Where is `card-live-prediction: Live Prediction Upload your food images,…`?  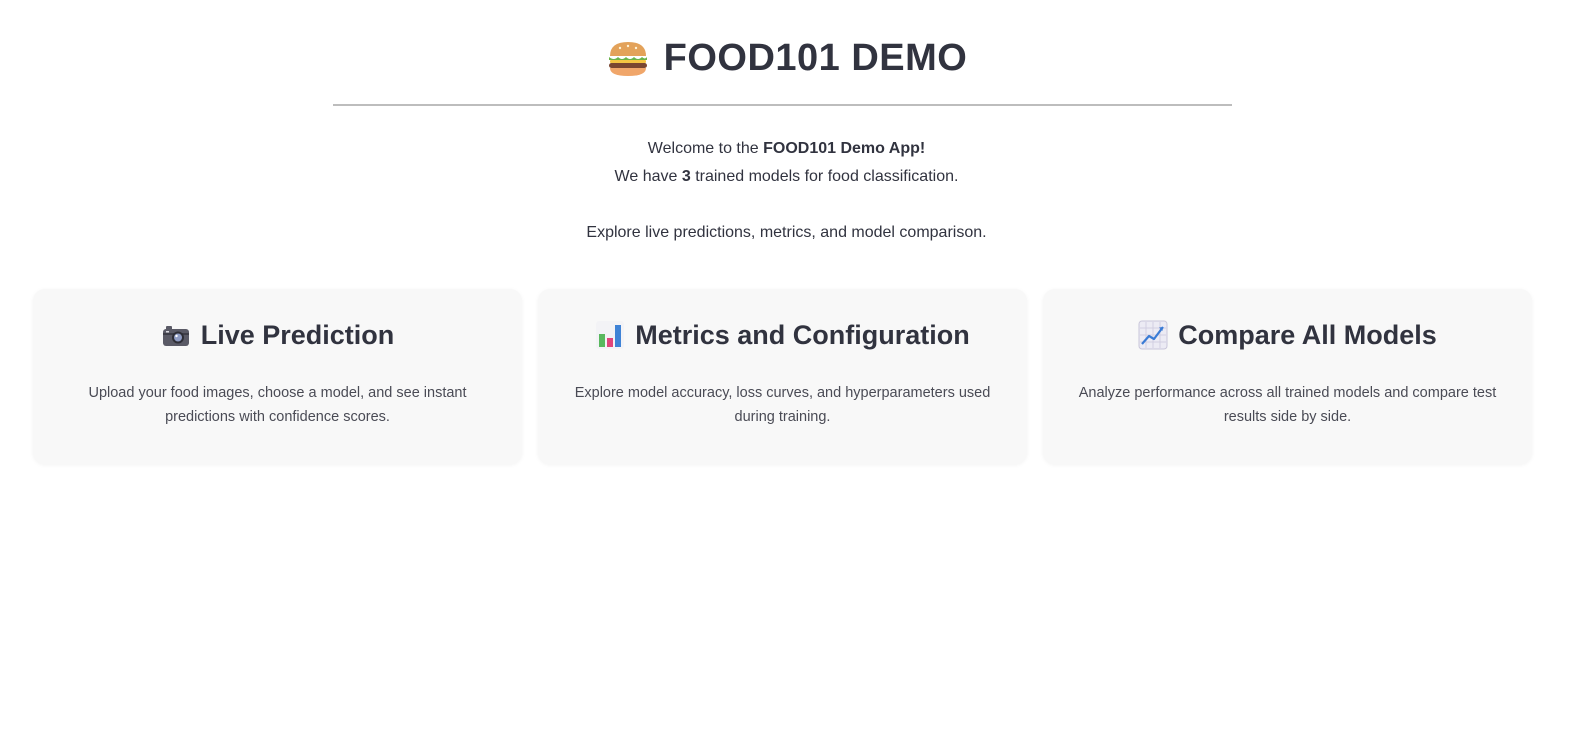 card-live-prediction: Live Prediction Upload your food images,… is located at coordinates (277, 376).